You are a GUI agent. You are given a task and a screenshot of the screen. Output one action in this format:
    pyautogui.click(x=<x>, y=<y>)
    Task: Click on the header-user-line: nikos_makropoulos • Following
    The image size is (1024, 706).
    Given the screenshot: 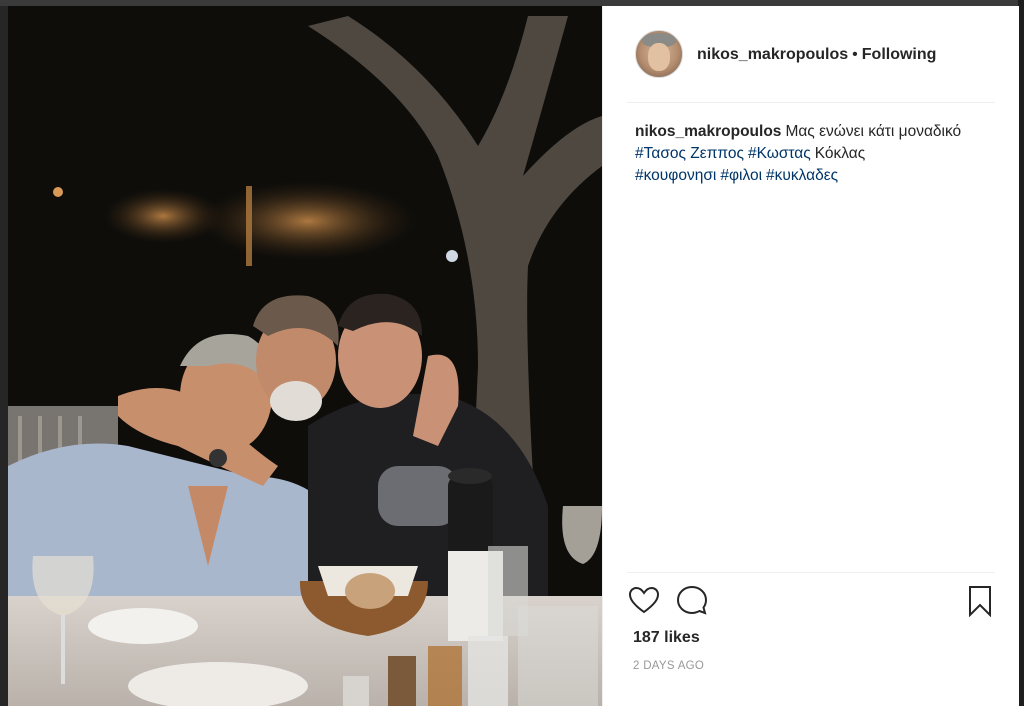 What is the action you would take?
    pyautogui.click(x=816, y=55)
    